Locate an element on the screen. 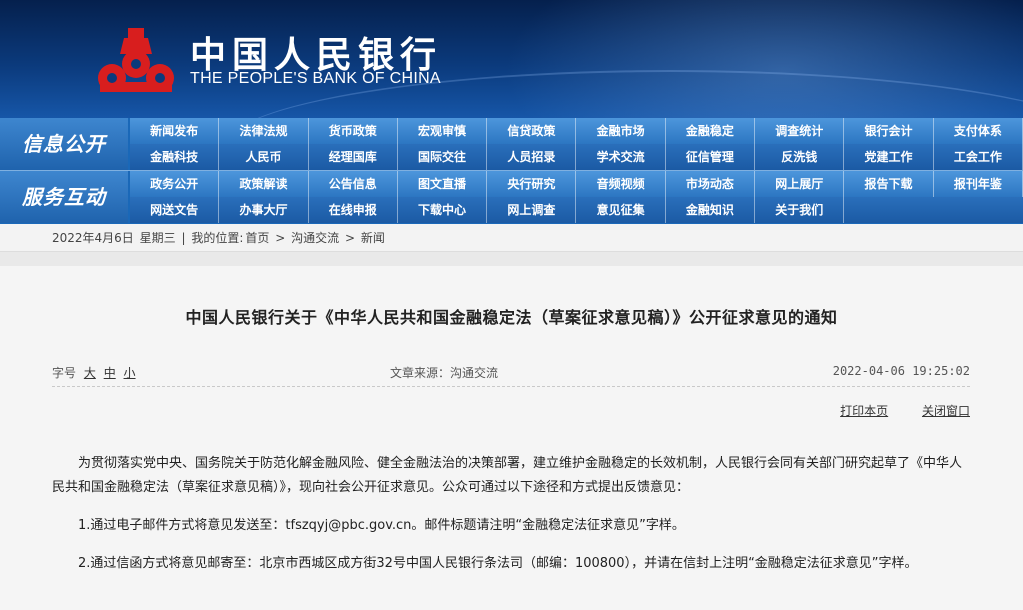 This screenshot has height=610, width=1023. nav-item: 意见征集 is located at coordinates (621, 210).